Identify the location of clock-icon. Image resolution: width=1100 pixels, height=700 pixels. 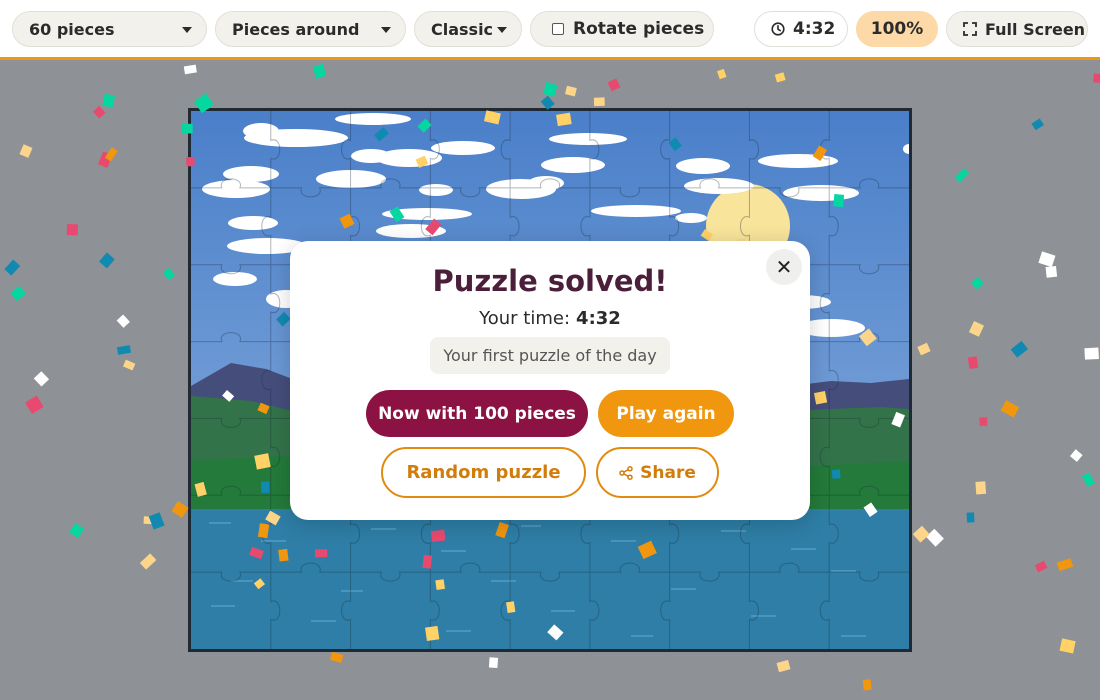
(778, 29).